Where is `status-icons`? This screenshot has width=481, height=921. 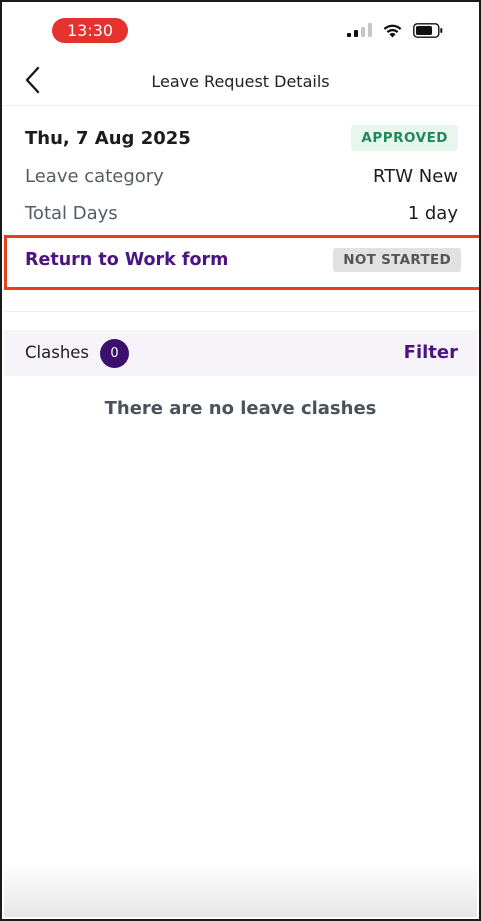 status-icons is located at coordinates (395, 30).